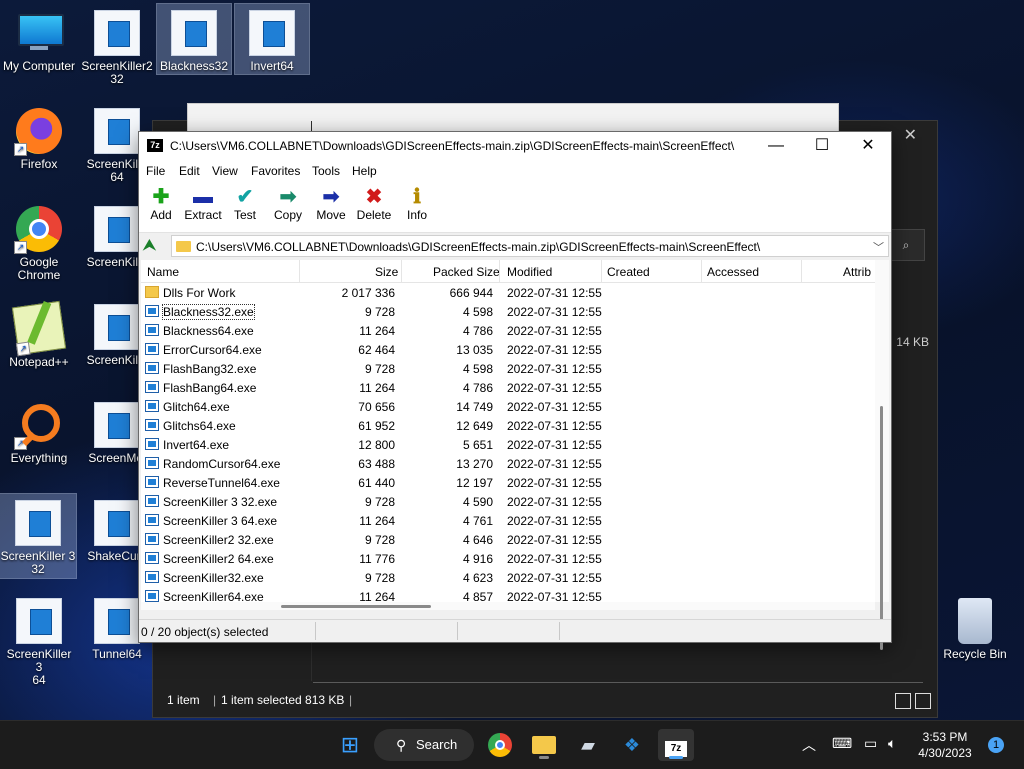  Describe the element at coordinates (842, 743) in the screenshot. I see `keyboard-icon: ⌨` at that location.